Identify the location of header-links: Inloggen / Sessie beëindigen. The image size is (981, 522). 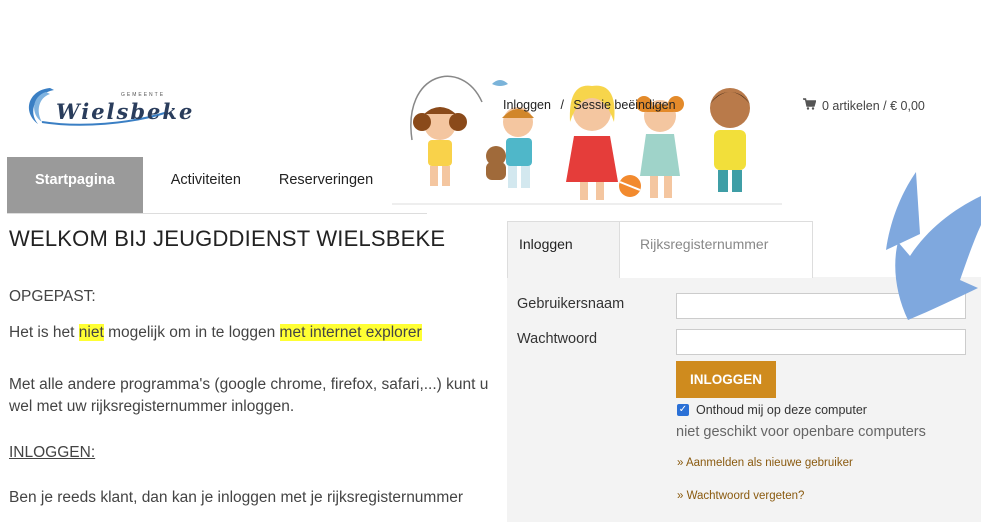
(592, 105).